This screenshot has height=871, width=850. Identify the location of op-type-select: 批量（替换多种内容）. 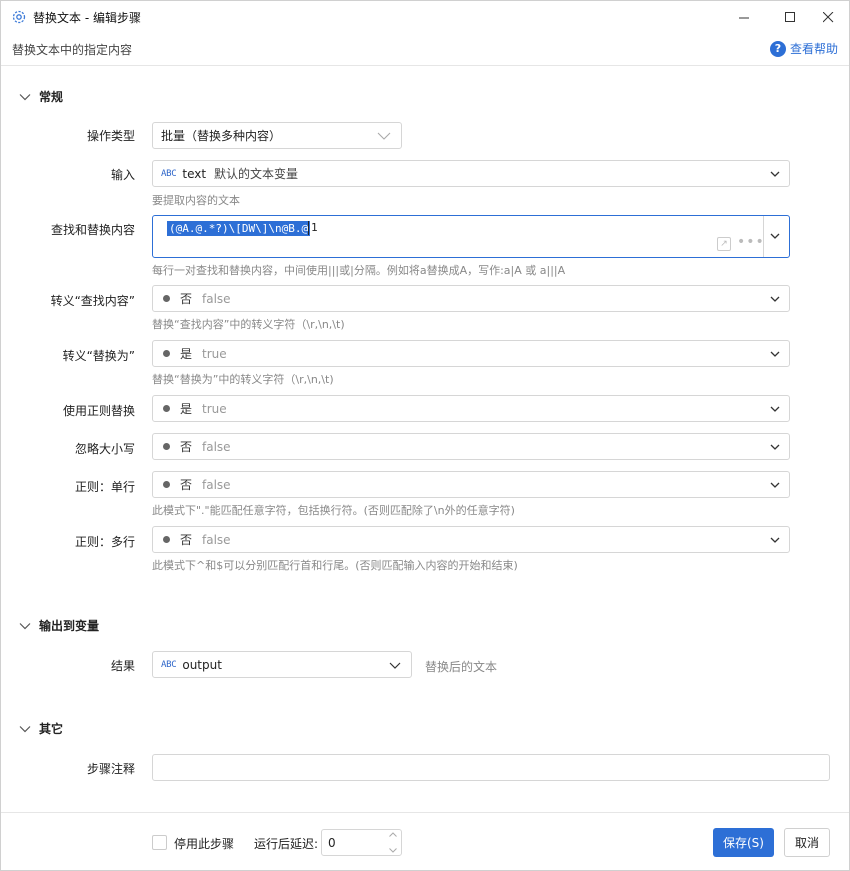
(277, 135).